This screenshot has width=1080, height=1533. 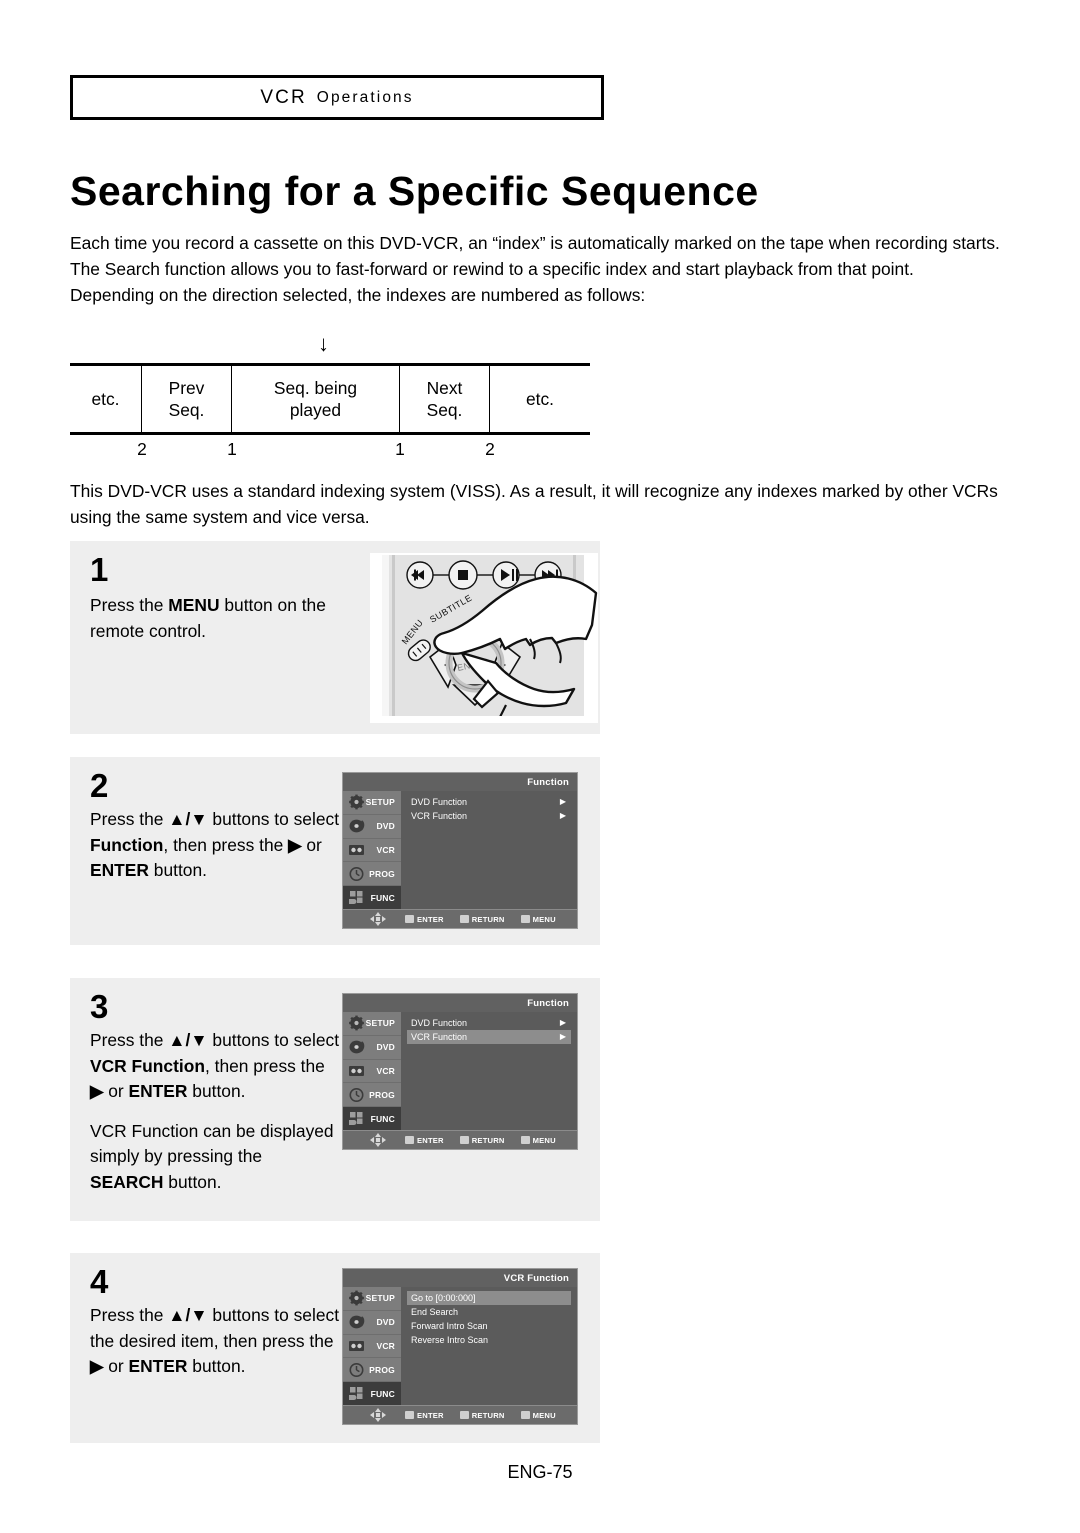 What do you see at coordinates (380, 802) in the screenshot?
I see `osd-sidebar-label: SETUP` at bounding box center [380, 802].